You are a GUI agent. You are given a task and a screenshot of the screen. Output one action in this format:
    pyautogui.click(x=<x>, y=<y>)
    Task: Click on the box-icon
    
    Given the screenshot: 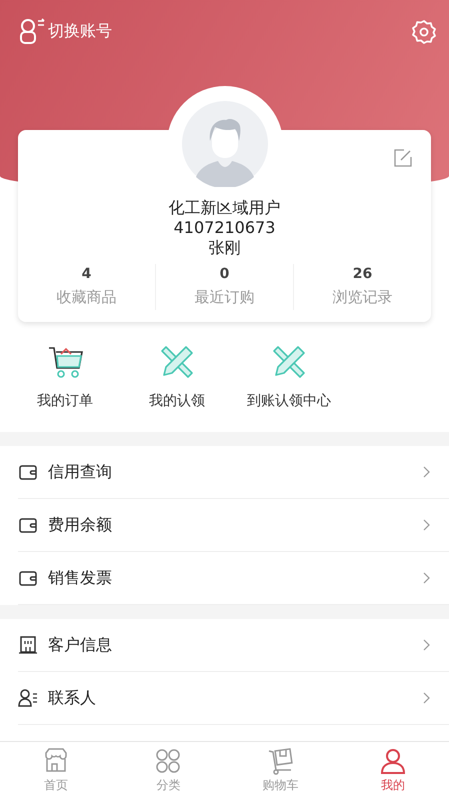 What is the action you would take?
    pyautogui.click(x=280, y=761)
    